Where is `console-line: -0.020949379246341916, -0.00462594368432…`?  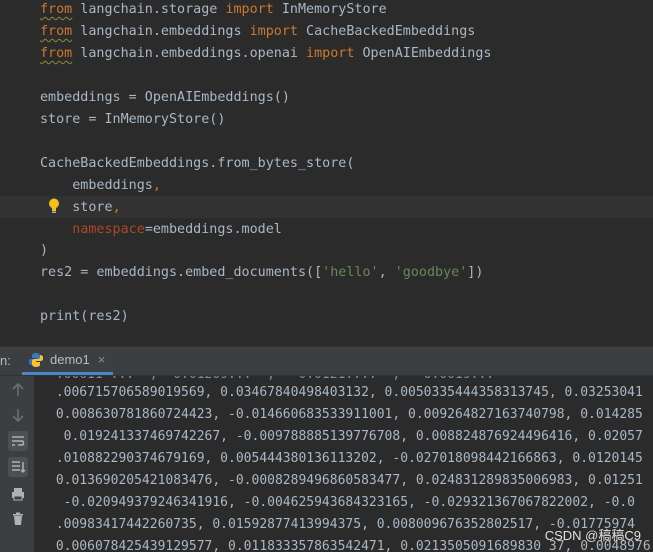 console-line: -0.020949379246341916, -0.00462594368432… is located at coordinates (341, 502).